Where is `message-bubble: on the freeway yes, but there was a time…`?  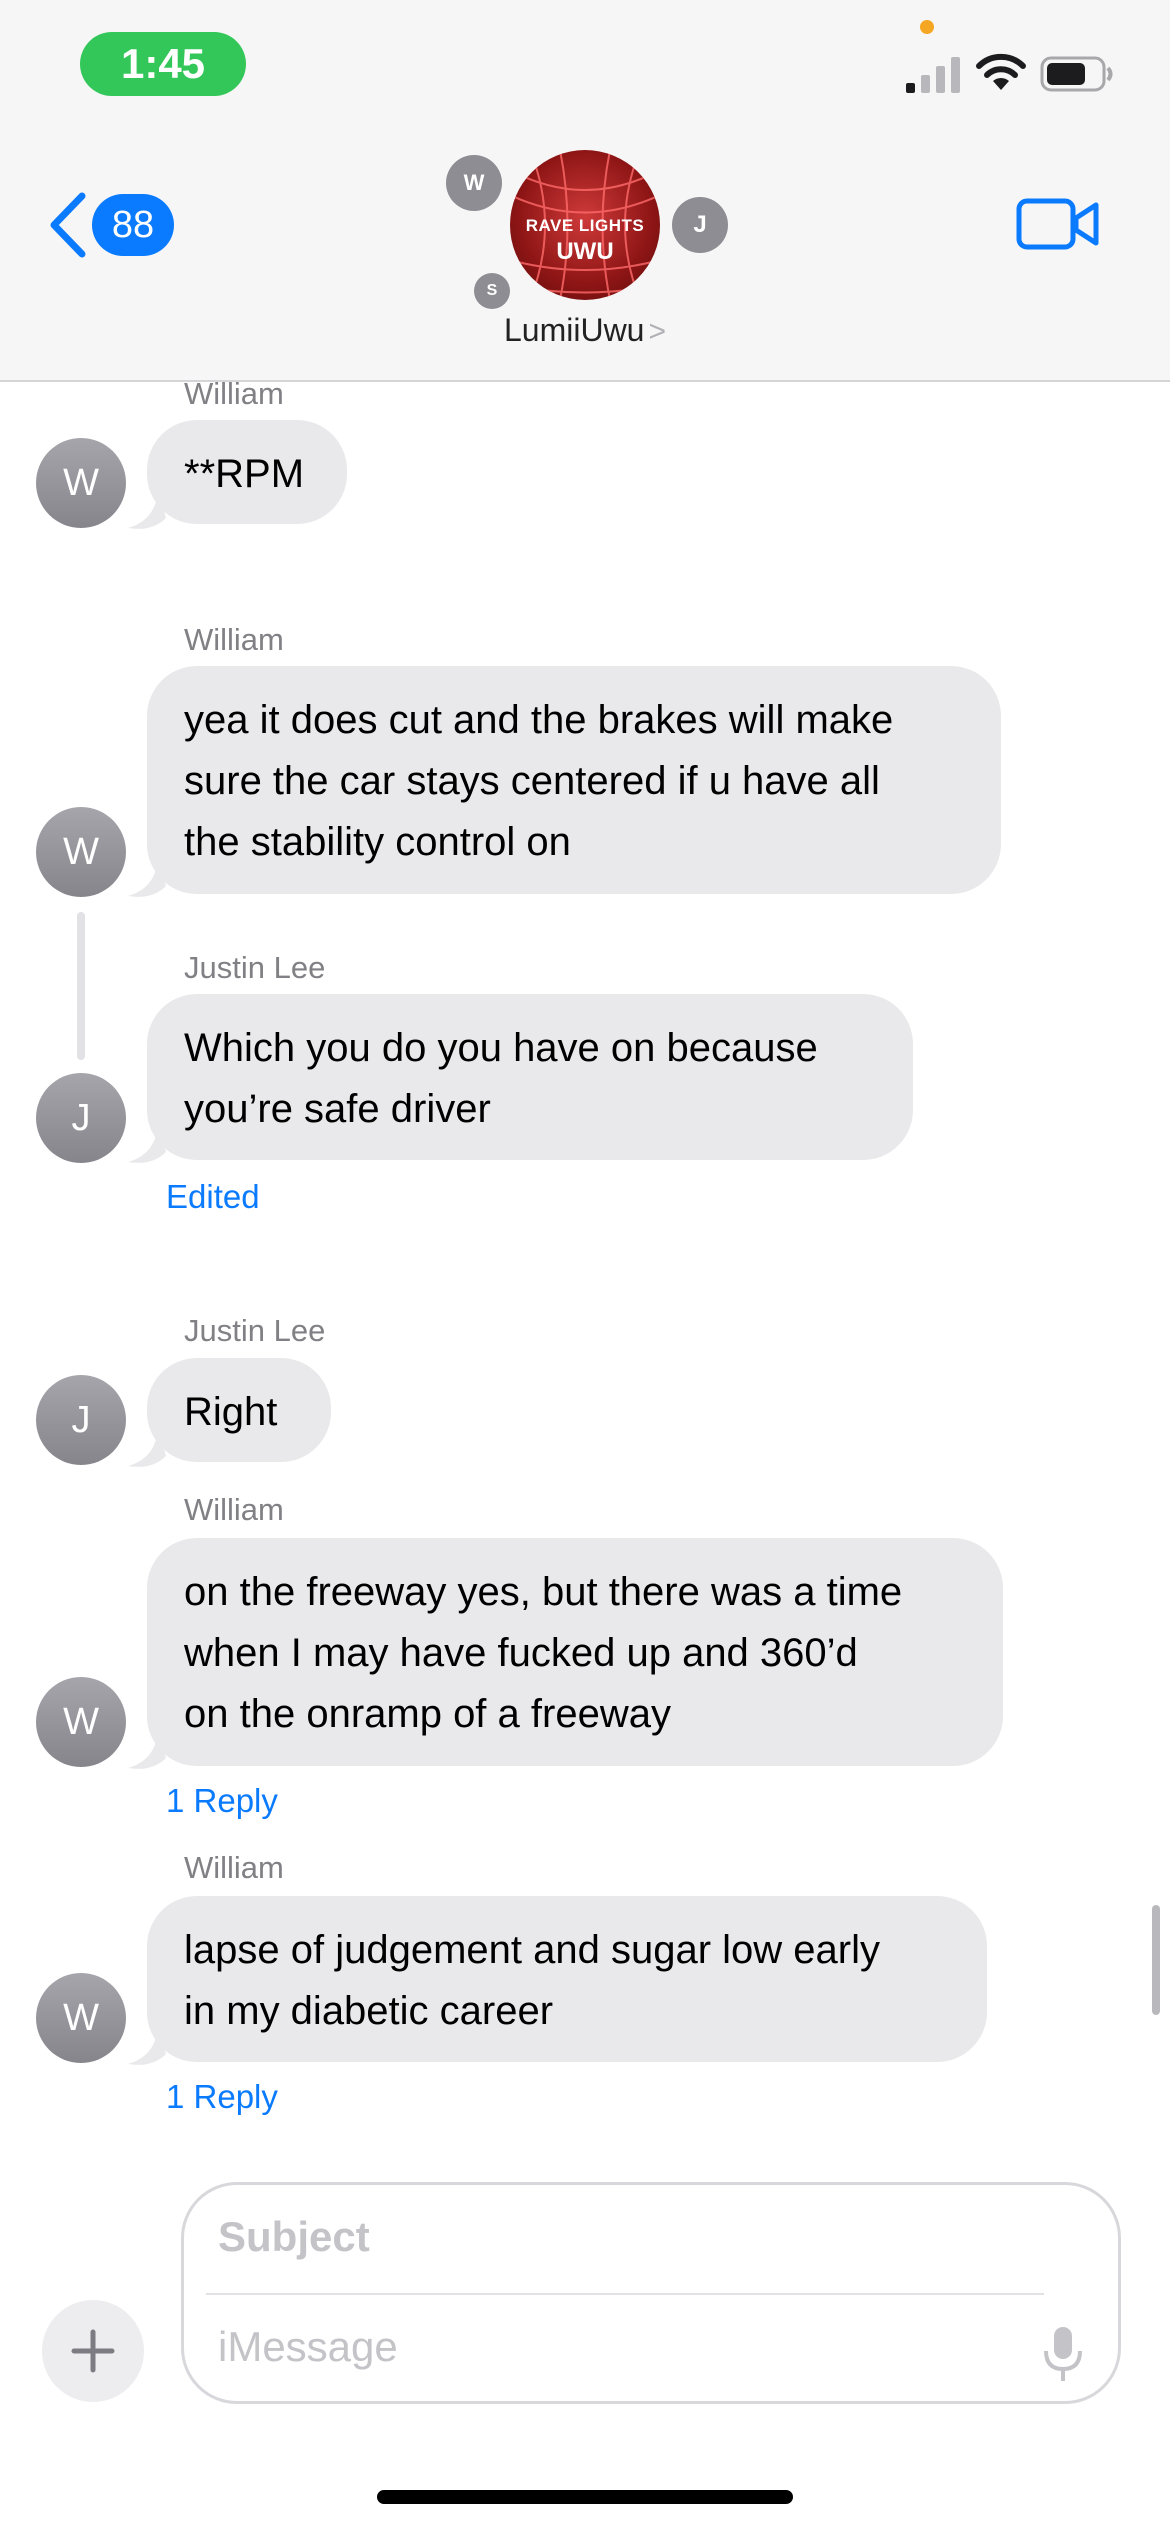
message-bubble: on the freeway yes, but there was a time… is located at coordinates (575, 1652).